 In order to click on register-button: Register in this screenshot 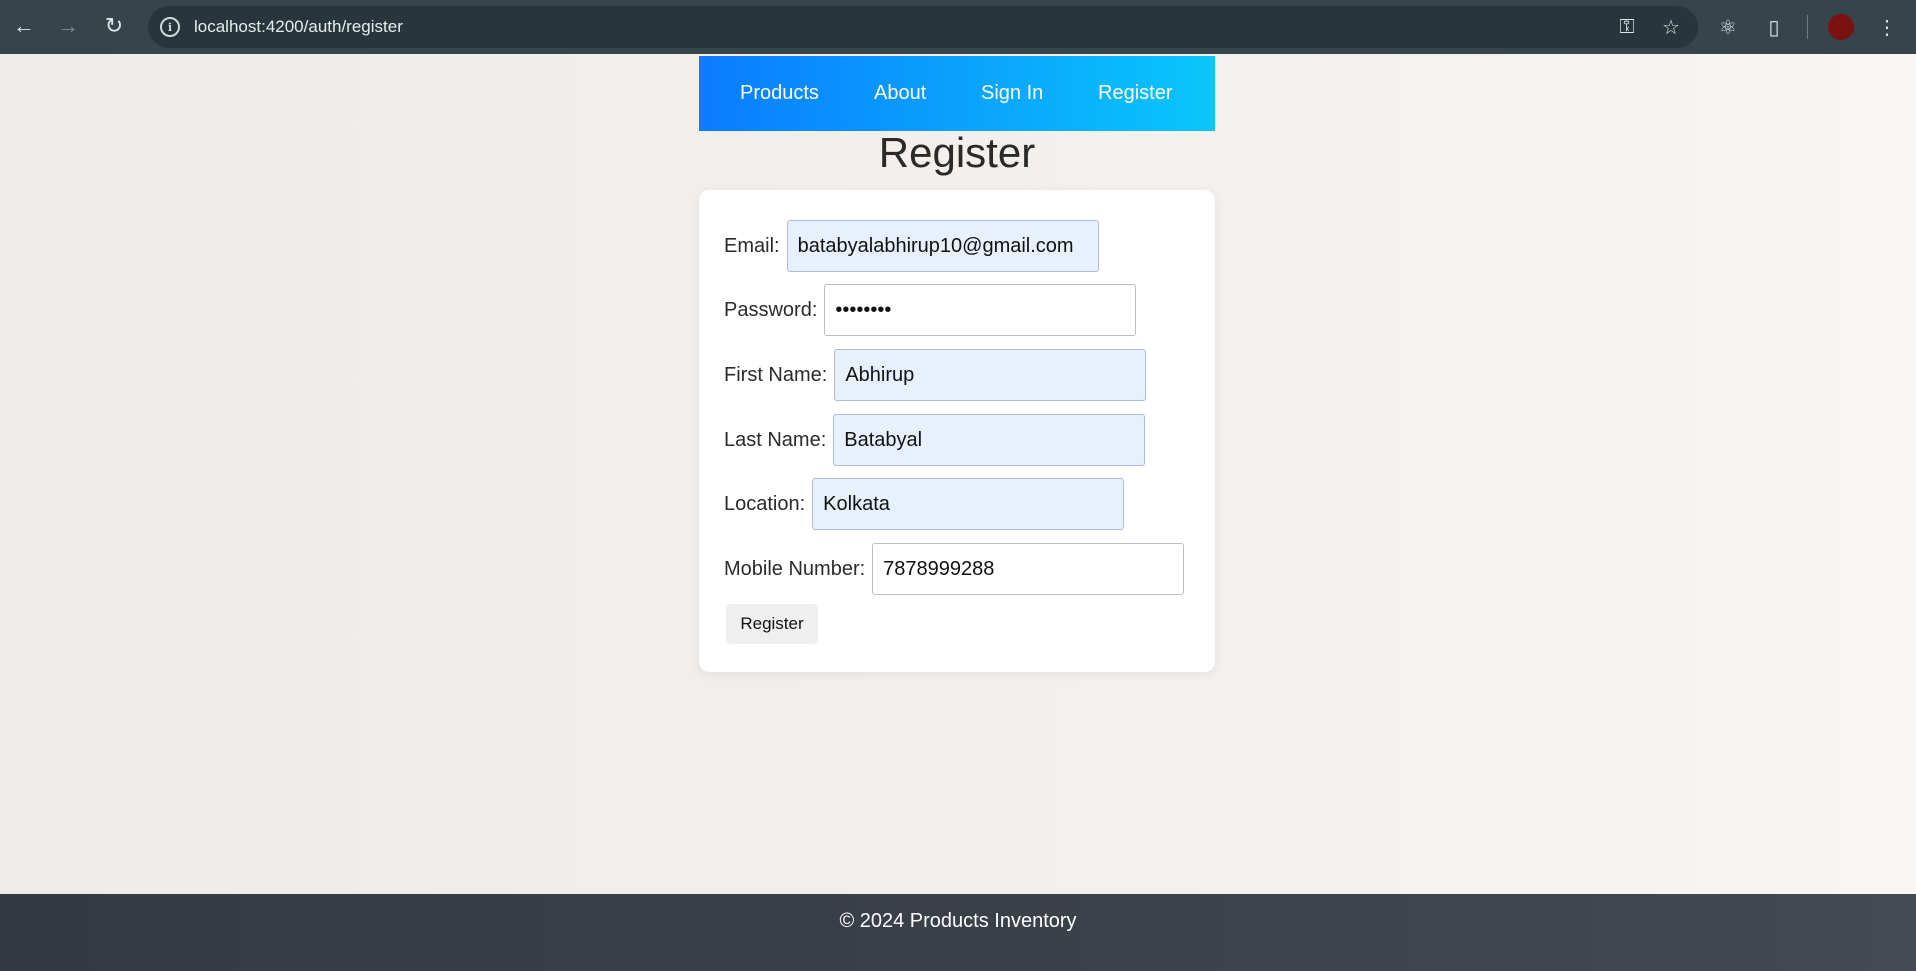, I will do `click(772, 624)`.